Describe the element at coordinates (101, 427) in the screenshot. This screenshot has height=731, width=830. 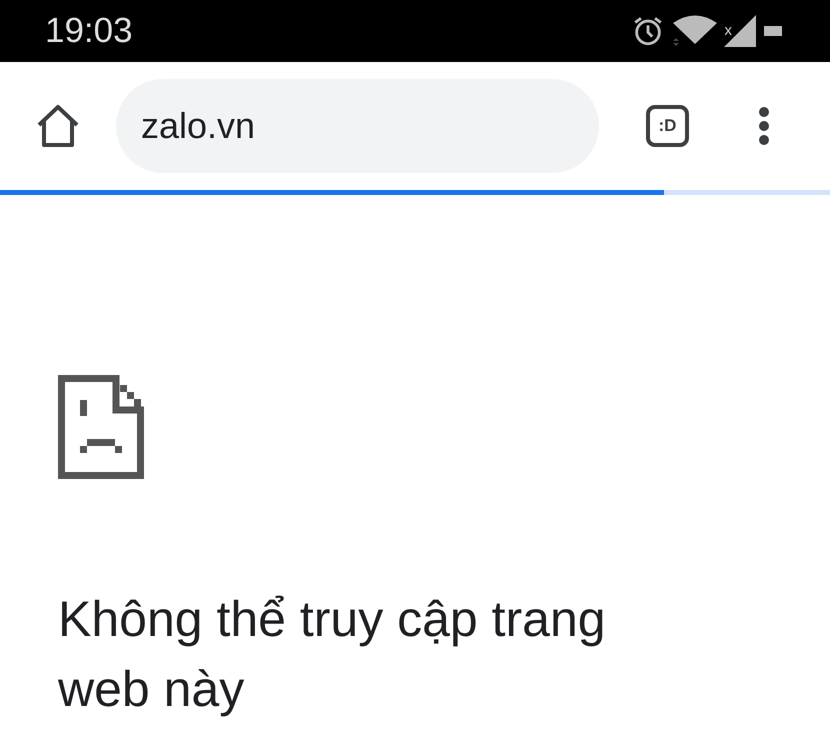
I see `sad-page-icon` at that location.